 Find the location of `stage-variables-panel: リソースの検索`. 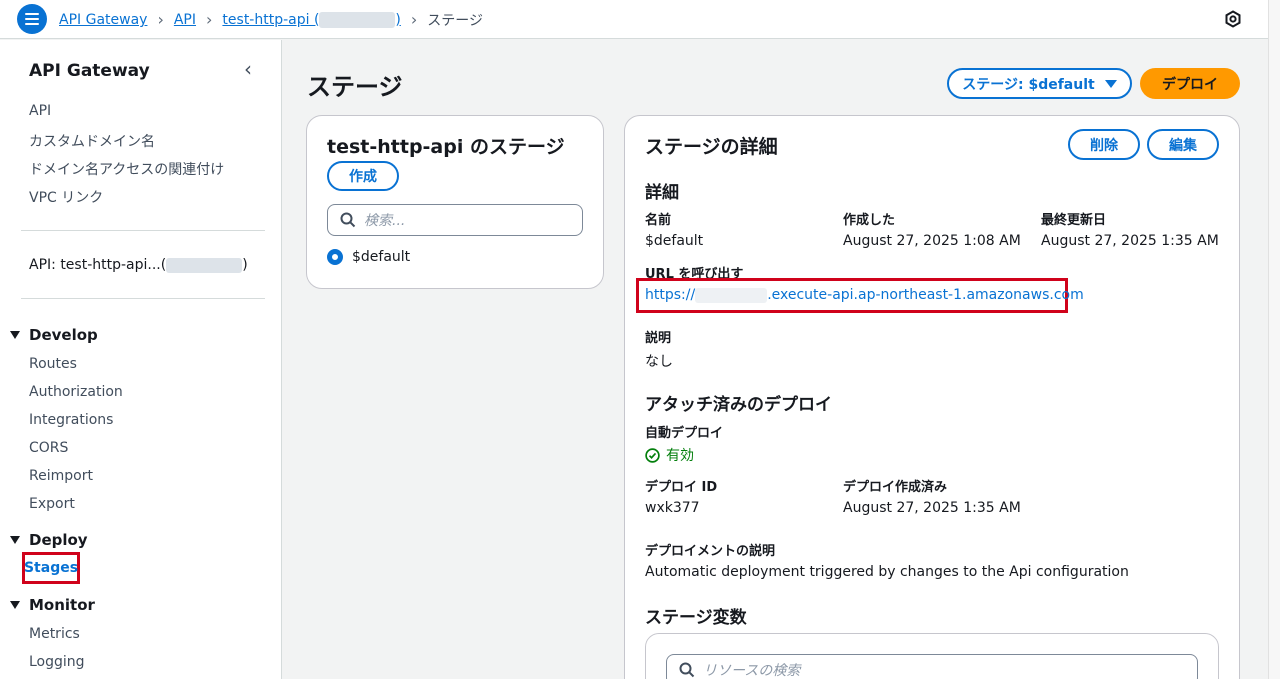

stage-variables-panel: リソースの検索 is located at coordinates (932, 656).